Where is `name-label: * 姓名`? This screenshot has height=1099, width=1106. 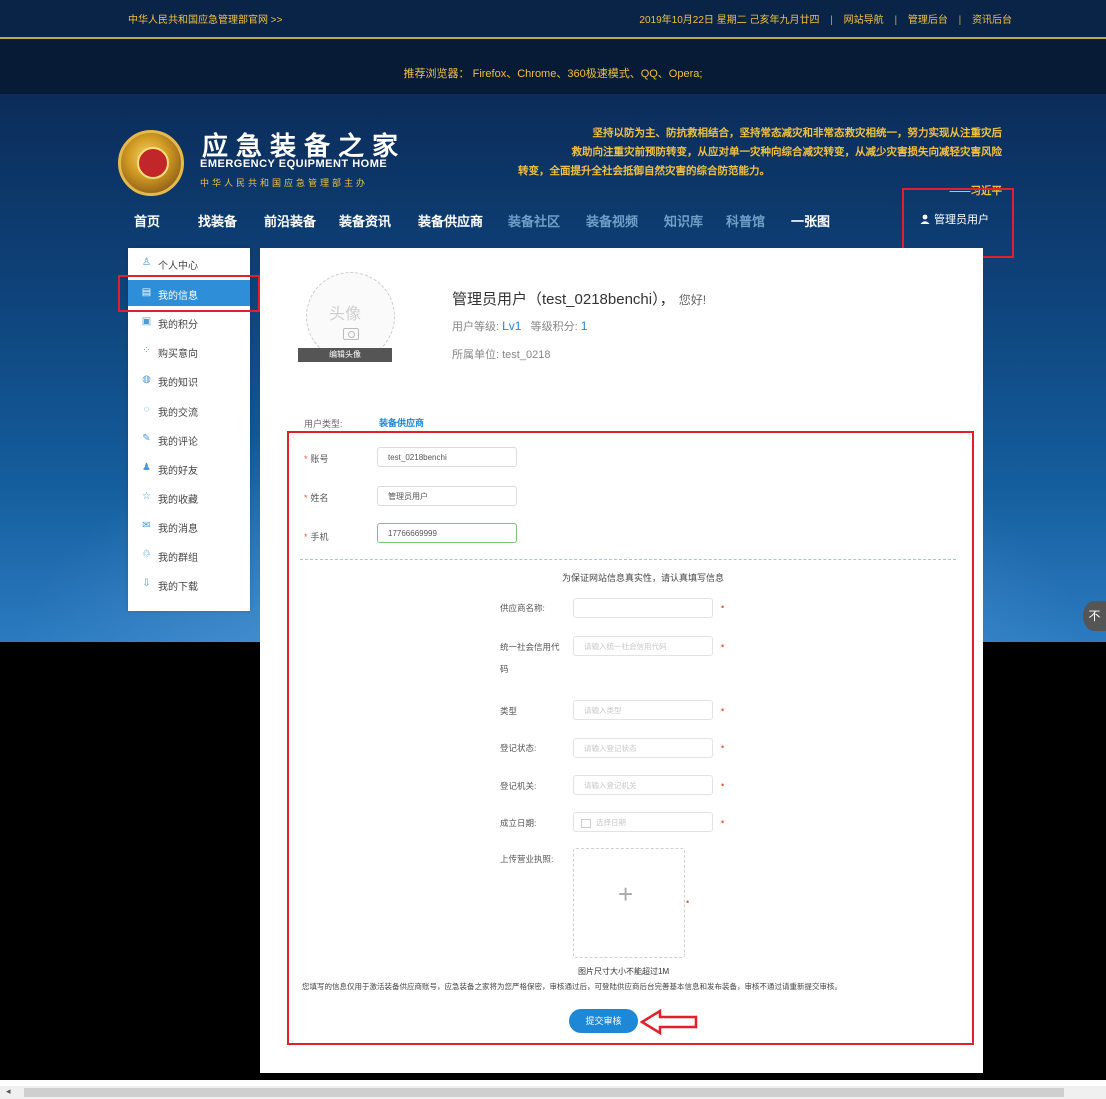
name-label: * 姓名 is located at coordinates (316, 498).